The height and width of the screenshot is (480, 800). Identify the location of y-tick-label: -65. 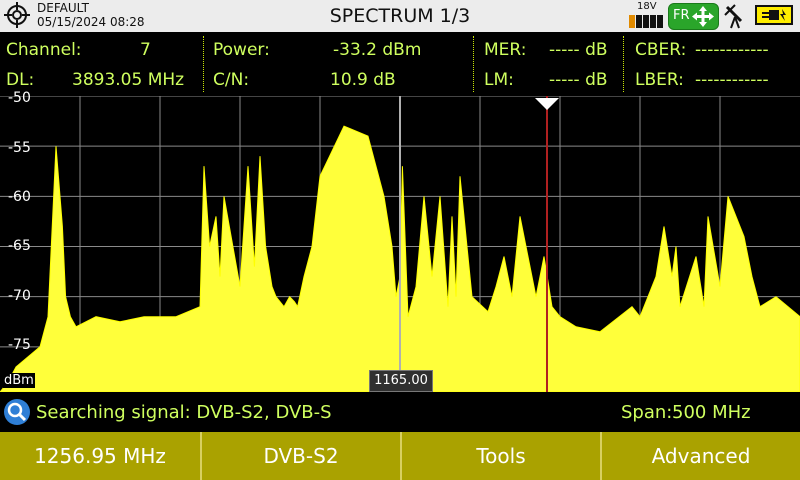
(19, 246).